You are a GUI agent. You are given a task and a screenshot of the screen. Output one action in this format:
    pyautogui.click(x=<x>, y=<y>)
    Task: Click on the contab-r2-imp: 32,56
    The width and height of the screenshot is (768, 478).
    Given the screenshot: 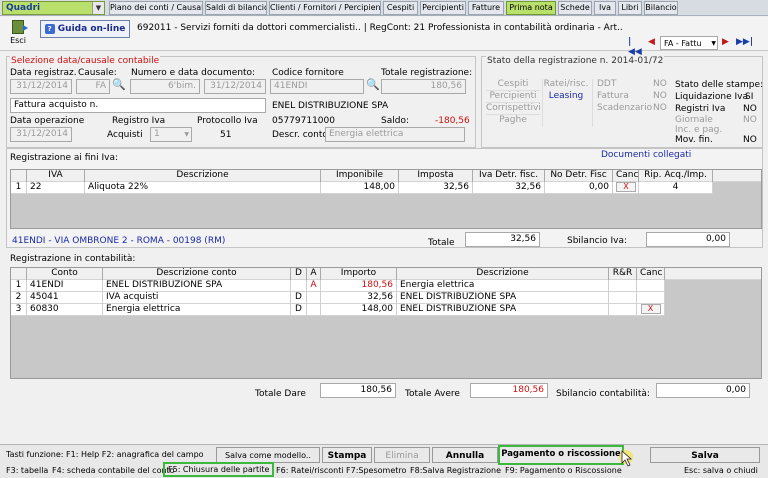 What is the action you would take?
    pyautogui.click(x=359, y=298)
    